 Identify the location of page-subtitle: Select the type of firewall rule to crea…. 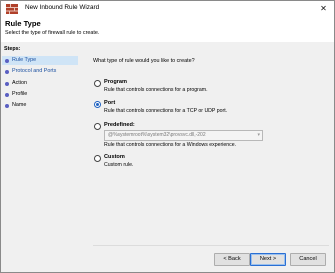
(52, 33).